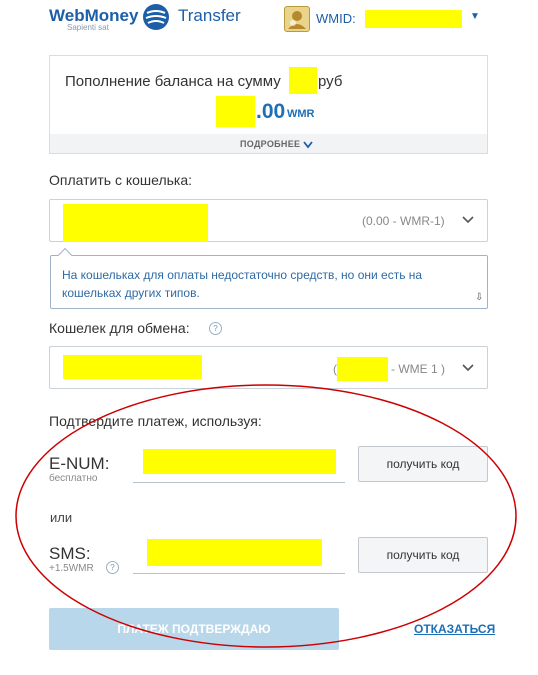  I want to click on user-avatar-icon, so click(297, 19).